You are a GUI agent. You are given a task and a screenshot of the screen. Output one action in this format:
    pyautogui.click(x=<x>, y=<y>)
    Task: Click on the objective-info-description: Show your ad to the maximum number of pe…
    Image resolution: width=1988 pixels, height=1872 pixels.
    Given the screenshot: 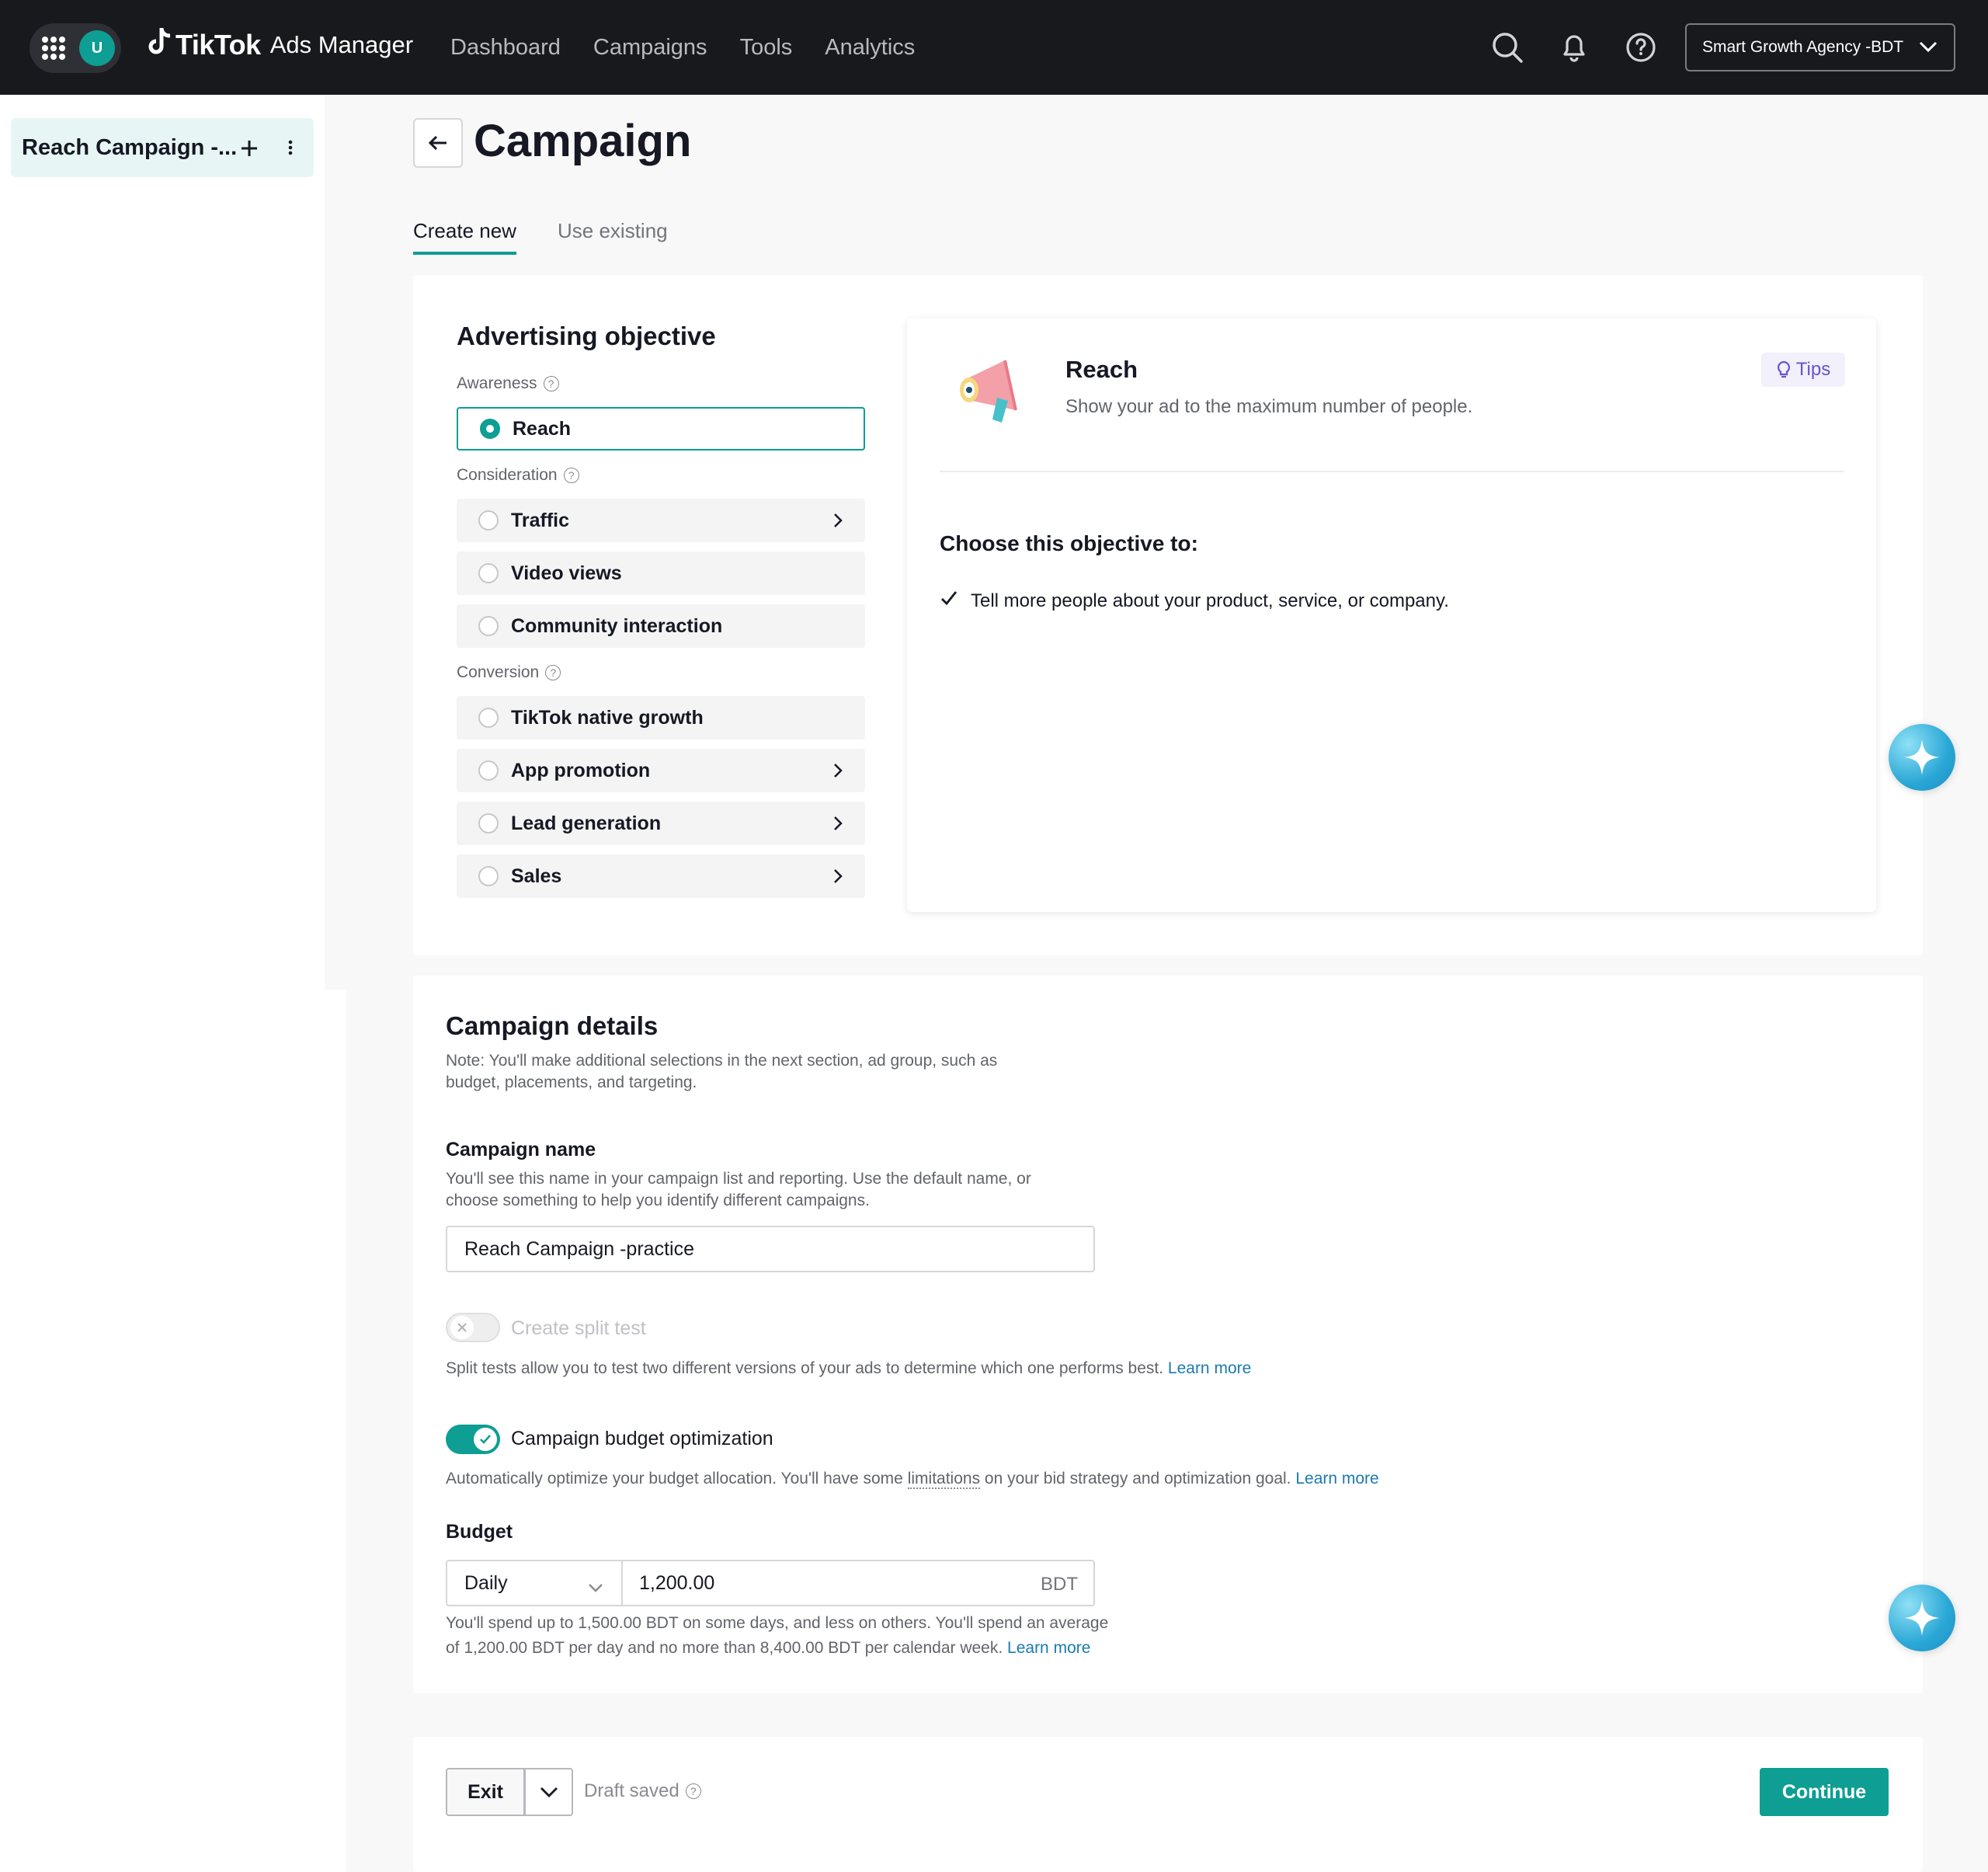 What is the action you would take?
    pyautogui.click(x=1269, y=407)
    